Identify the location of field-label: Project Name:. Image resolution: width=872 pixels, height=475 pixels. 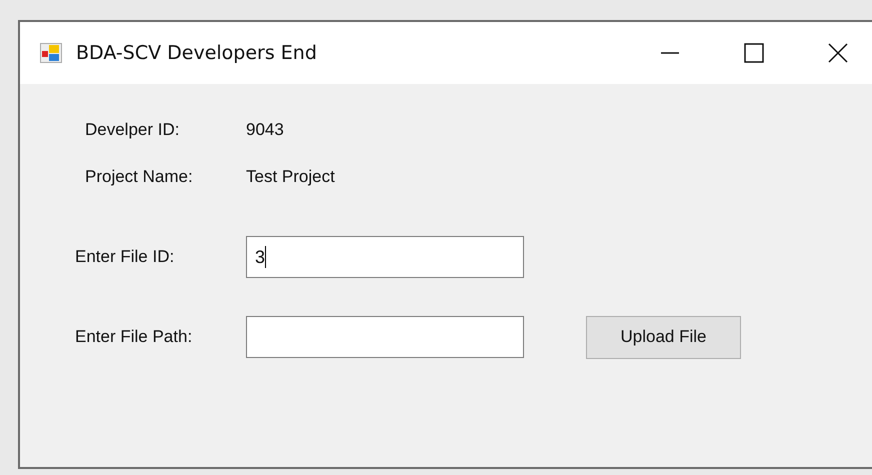
(139, 176).